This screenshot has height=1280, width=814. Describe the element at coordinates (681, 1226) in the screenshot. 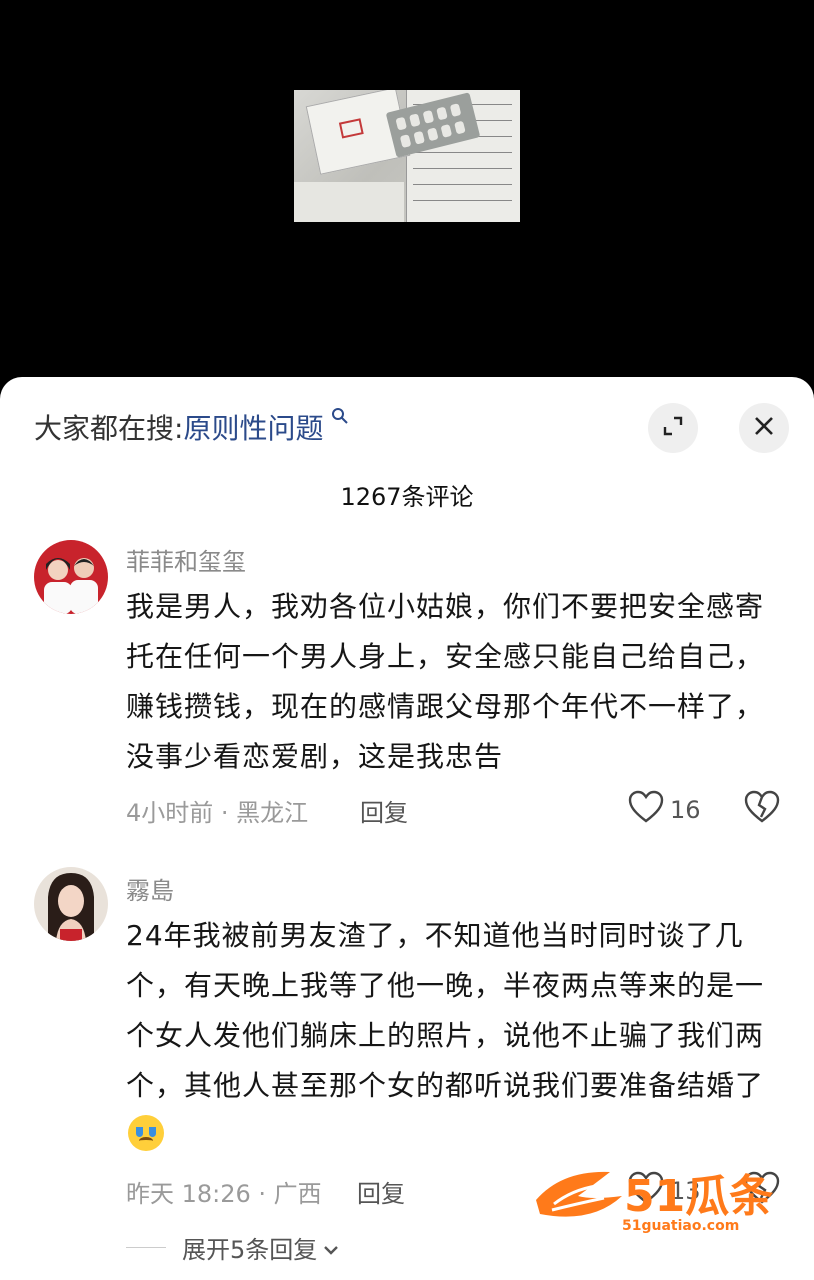

I see `watermark-url: 51guatiao.com` at that location.